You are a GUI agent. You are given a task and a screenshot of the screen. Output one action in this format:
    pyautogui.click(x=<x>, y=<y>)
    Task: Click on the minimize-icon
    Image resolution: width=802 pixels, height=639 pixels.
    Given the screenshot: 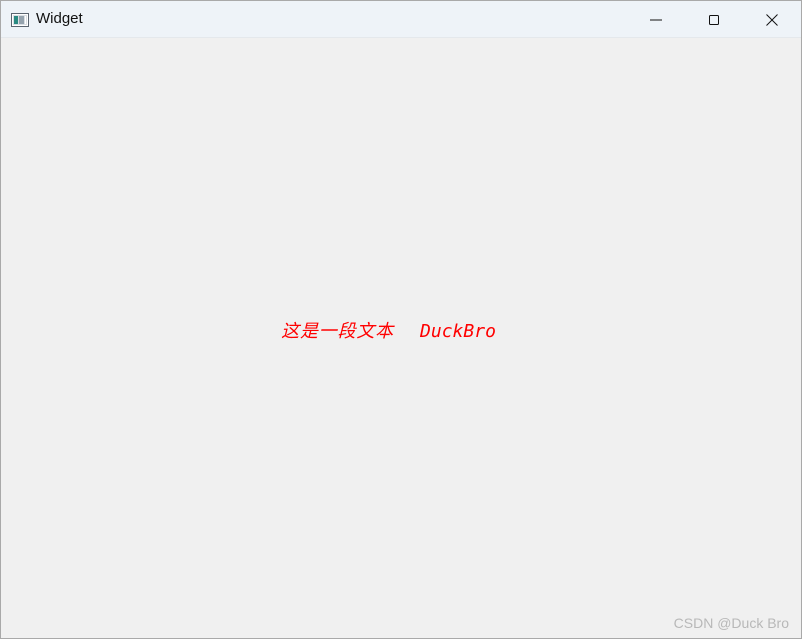 What is the action you would take?
    pyautogui.click(x=656, y=20)
    